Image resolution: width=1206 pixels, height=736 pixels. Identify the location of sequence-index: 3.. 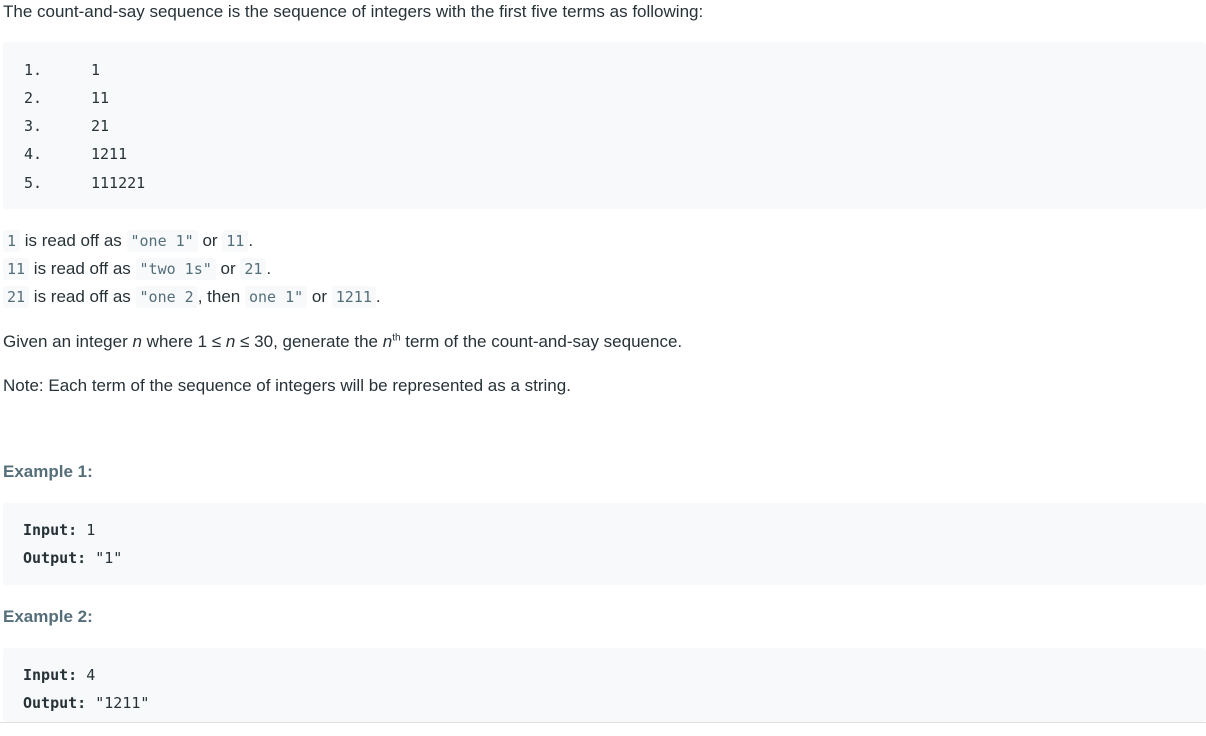
(33, 126).